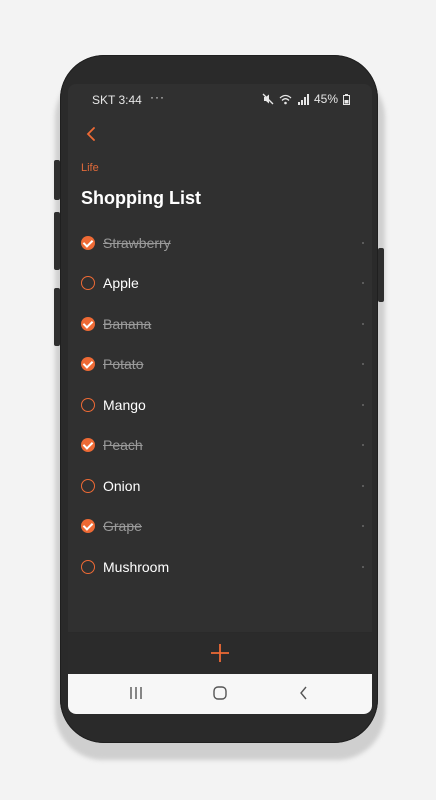 The width and height of the screenshot is (436, 800). Describe the element at coordinates (220, 446) in the screenshot. I see `list-item: Peach` at that location.